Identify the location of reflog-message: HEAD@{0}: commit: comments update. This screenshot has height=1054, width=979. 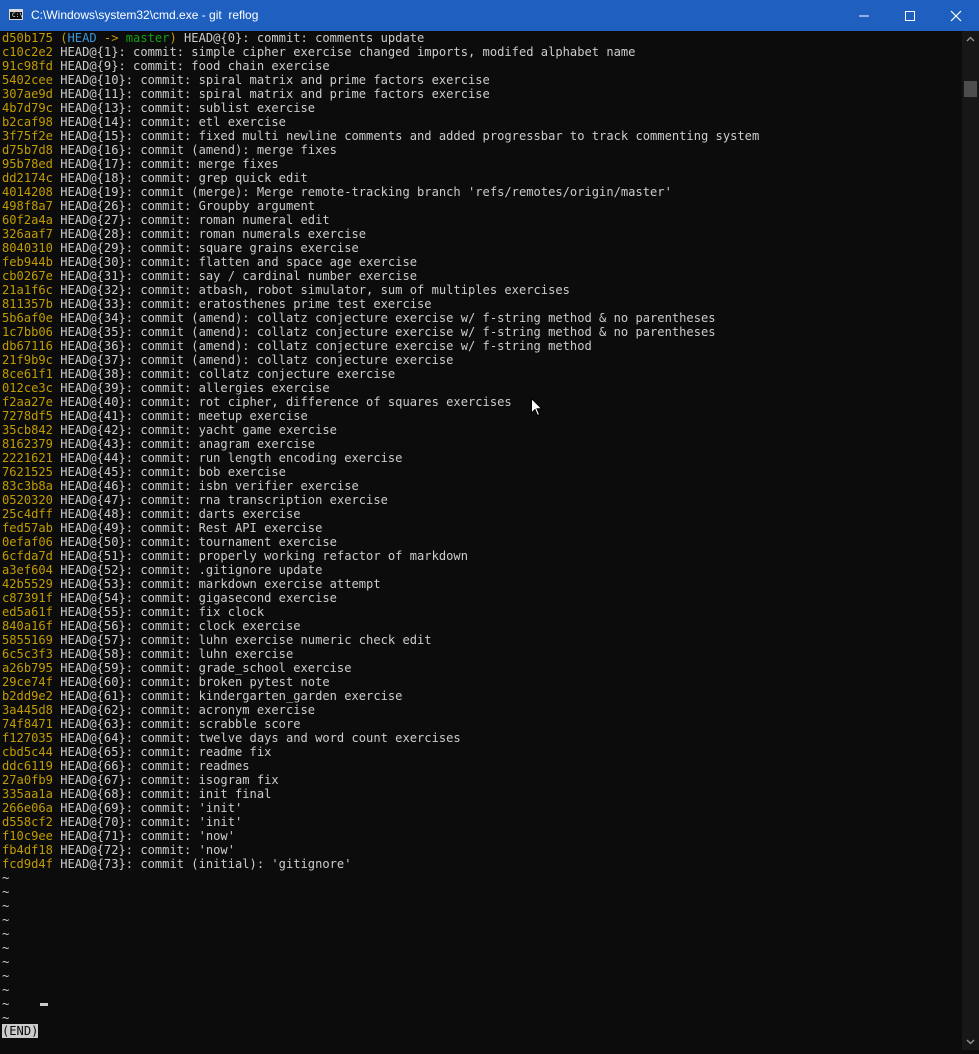
(300, 38).